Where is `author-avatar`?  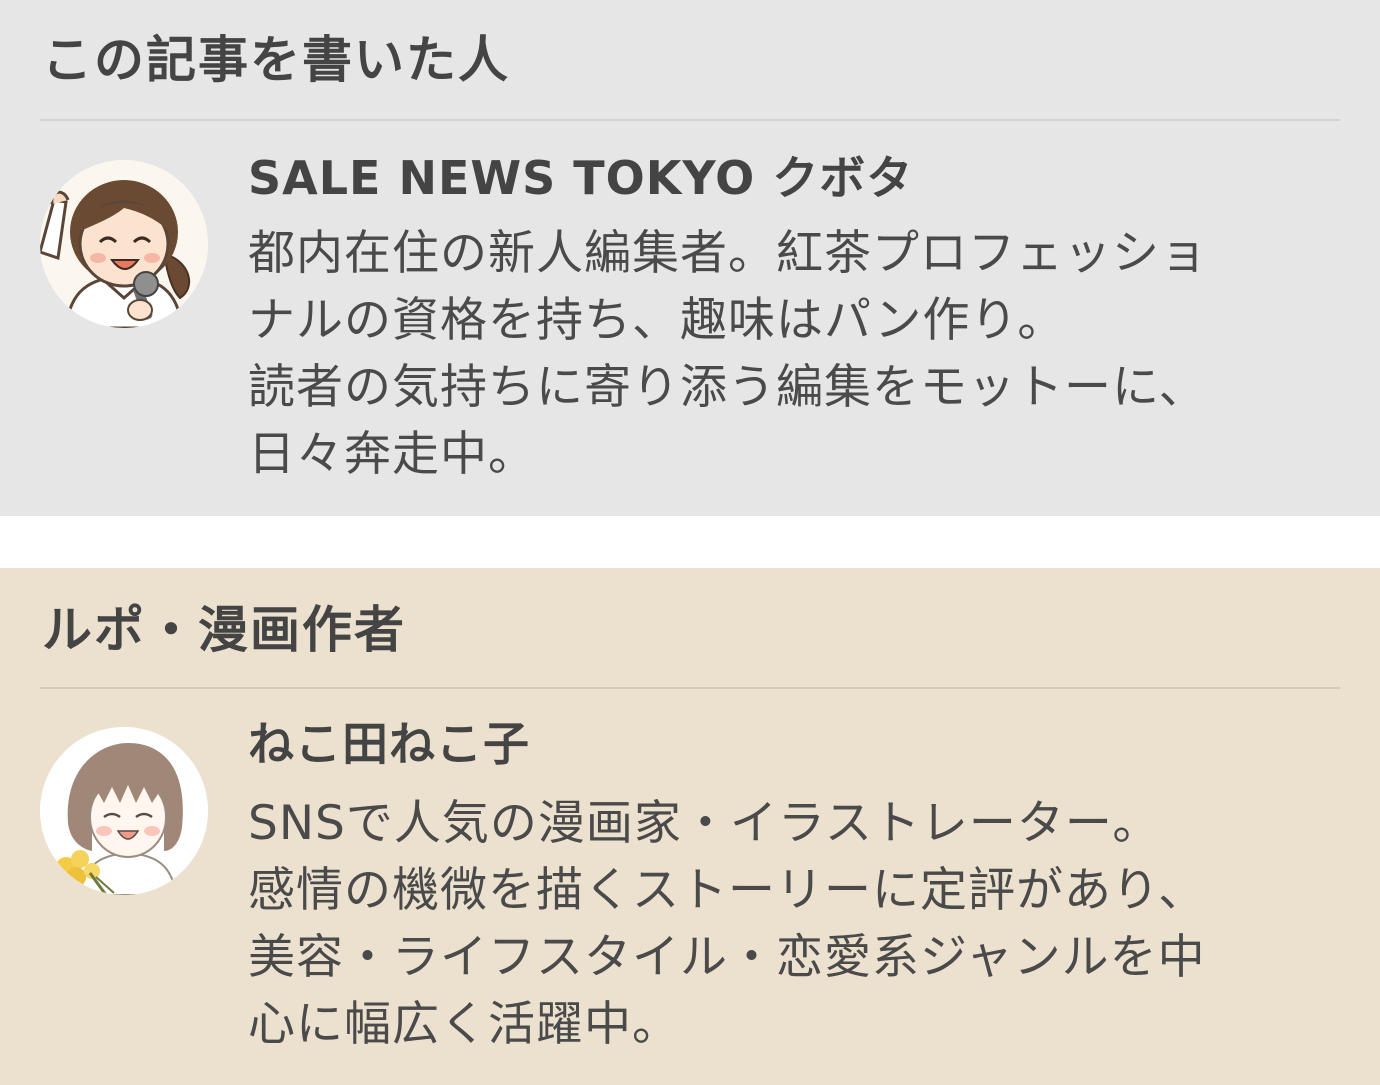
author-avatar is located at coordinates (124, 244).